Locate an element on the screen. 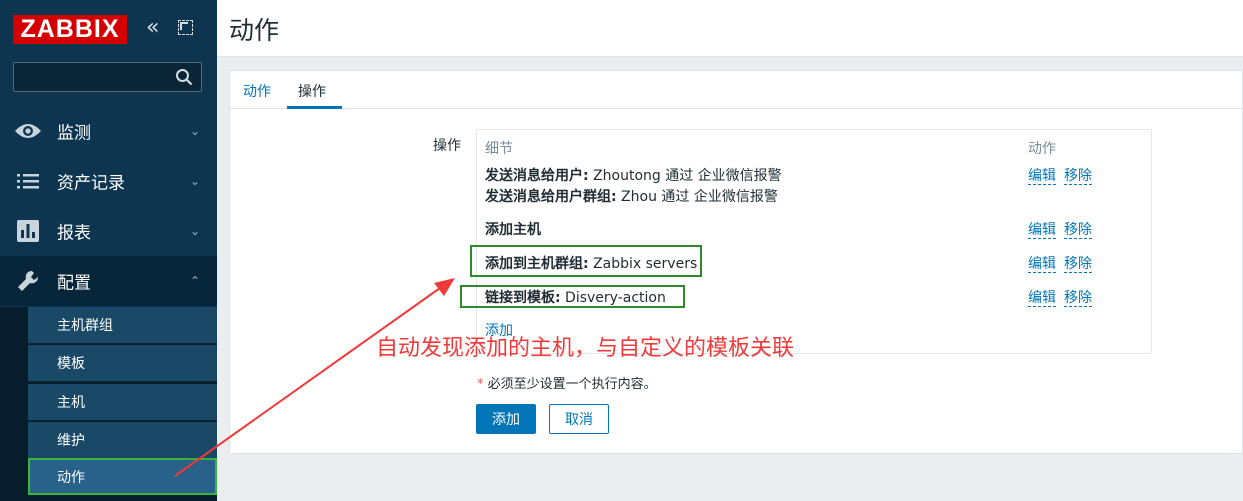  list-icon is located at coordinates (28, 181).